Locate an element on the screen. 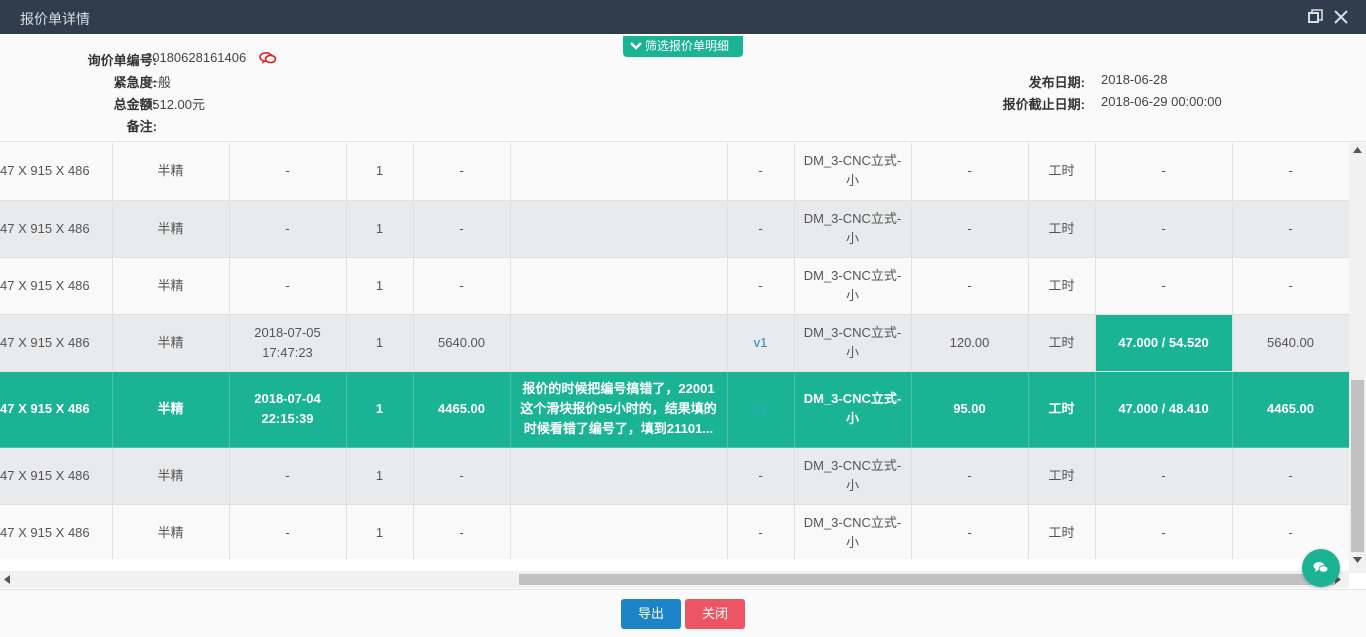 The height and width of the screenshot is (637, 1366). window-titlebar: 报价单详情 is located at coordinates (683, 17).